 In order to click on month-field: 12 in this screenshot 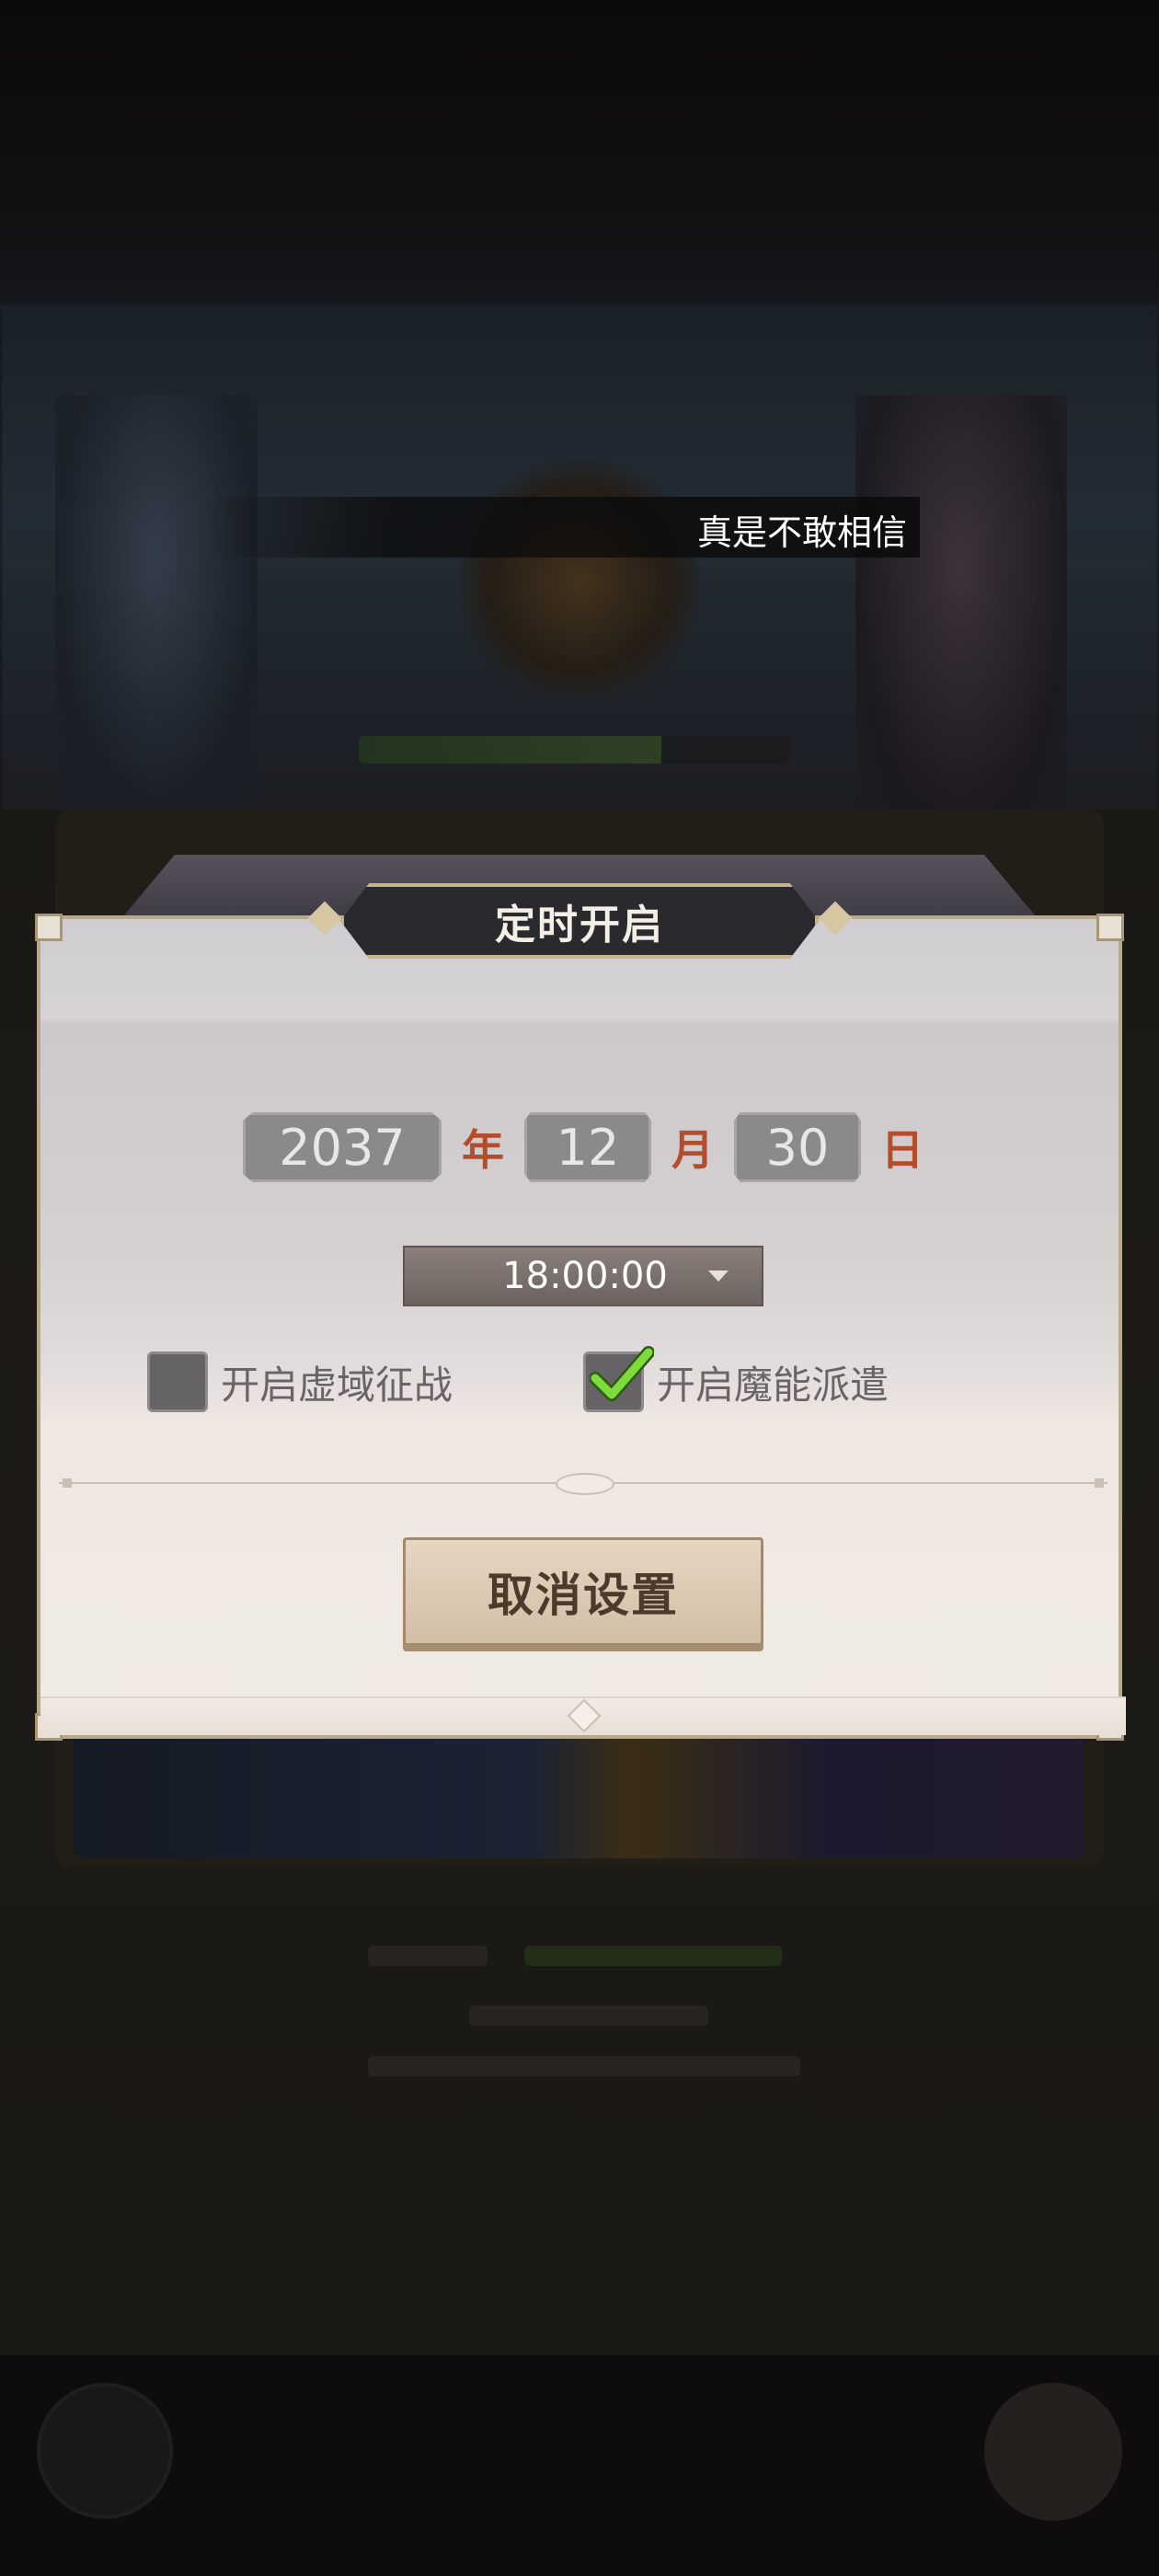, I will do `click(587, 1147)`.